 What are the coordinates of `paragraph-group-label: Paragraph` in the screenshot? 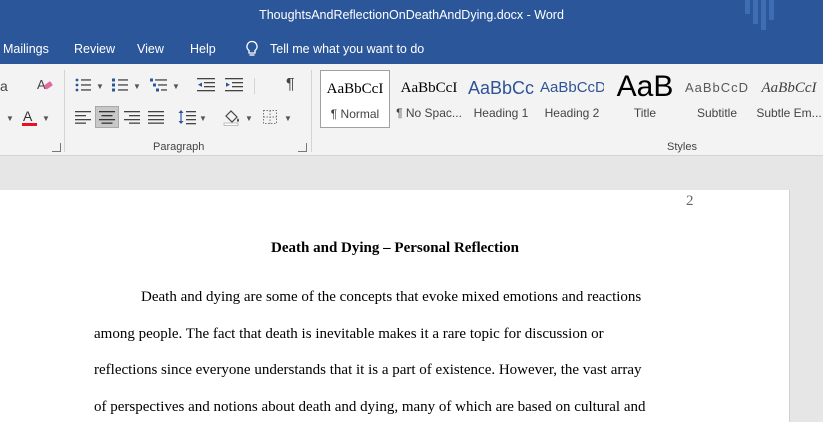 It's located at (179, 147).